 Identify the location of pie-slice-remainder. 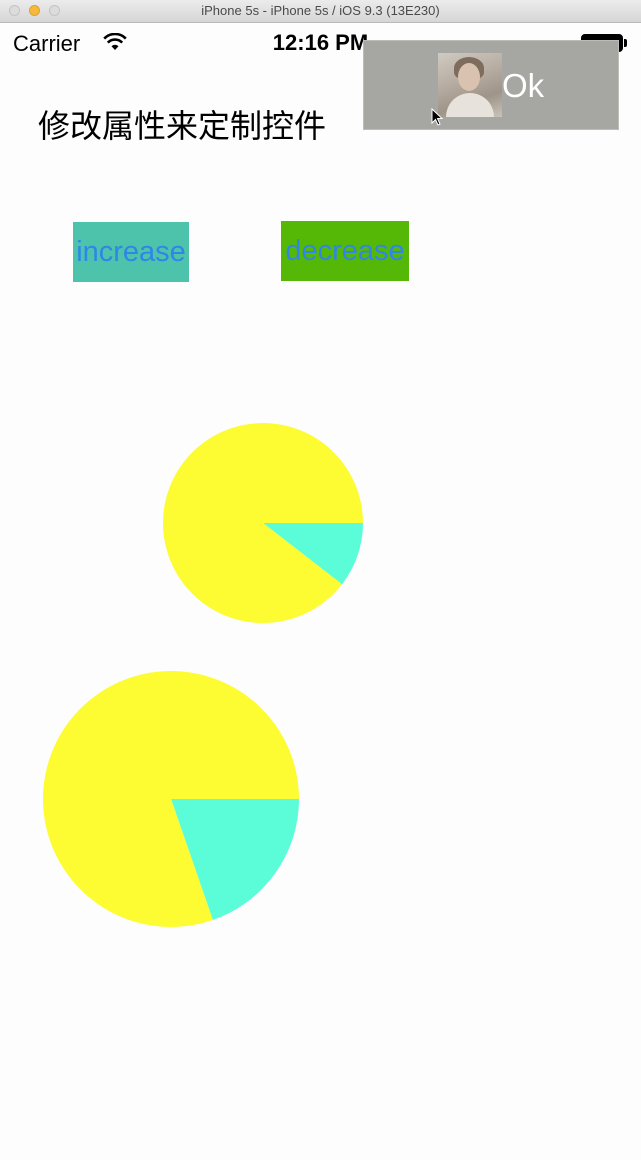
(263, 523).